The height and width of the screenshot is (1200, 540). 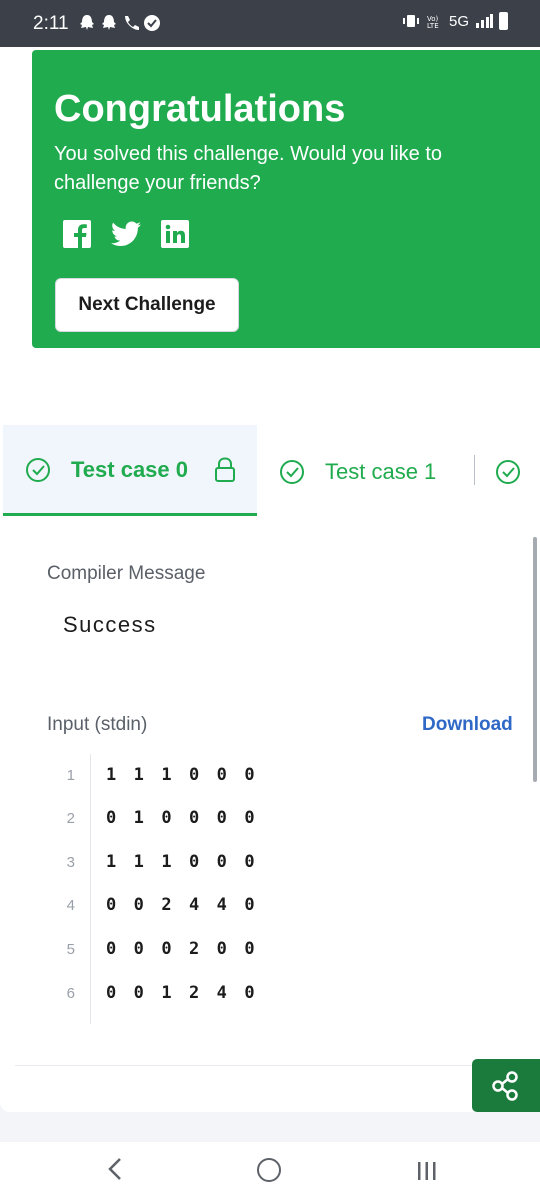 I want to click on download-link: Download, so click(x=467, y=725).